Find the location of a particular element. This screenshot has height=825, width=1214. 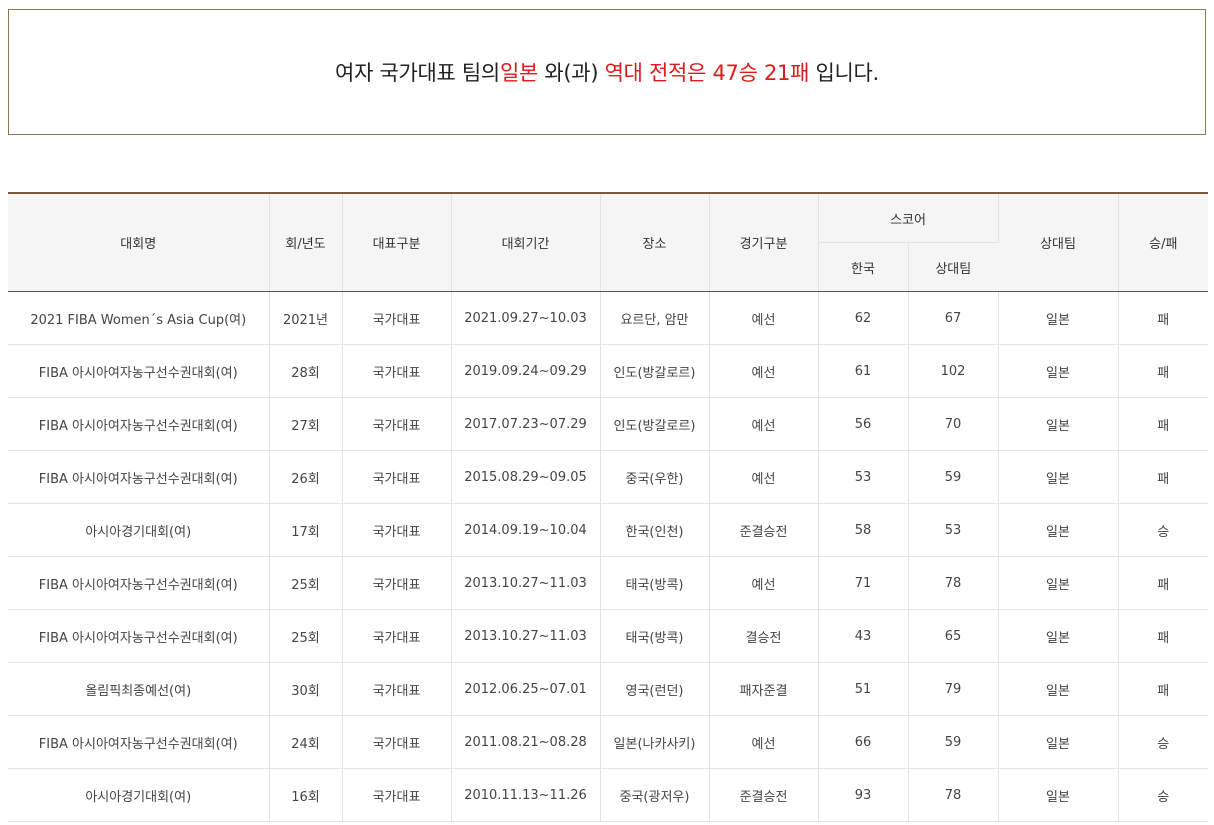

cell-period: 2010.11.13~11.26 is located at coordinates (526, 795).